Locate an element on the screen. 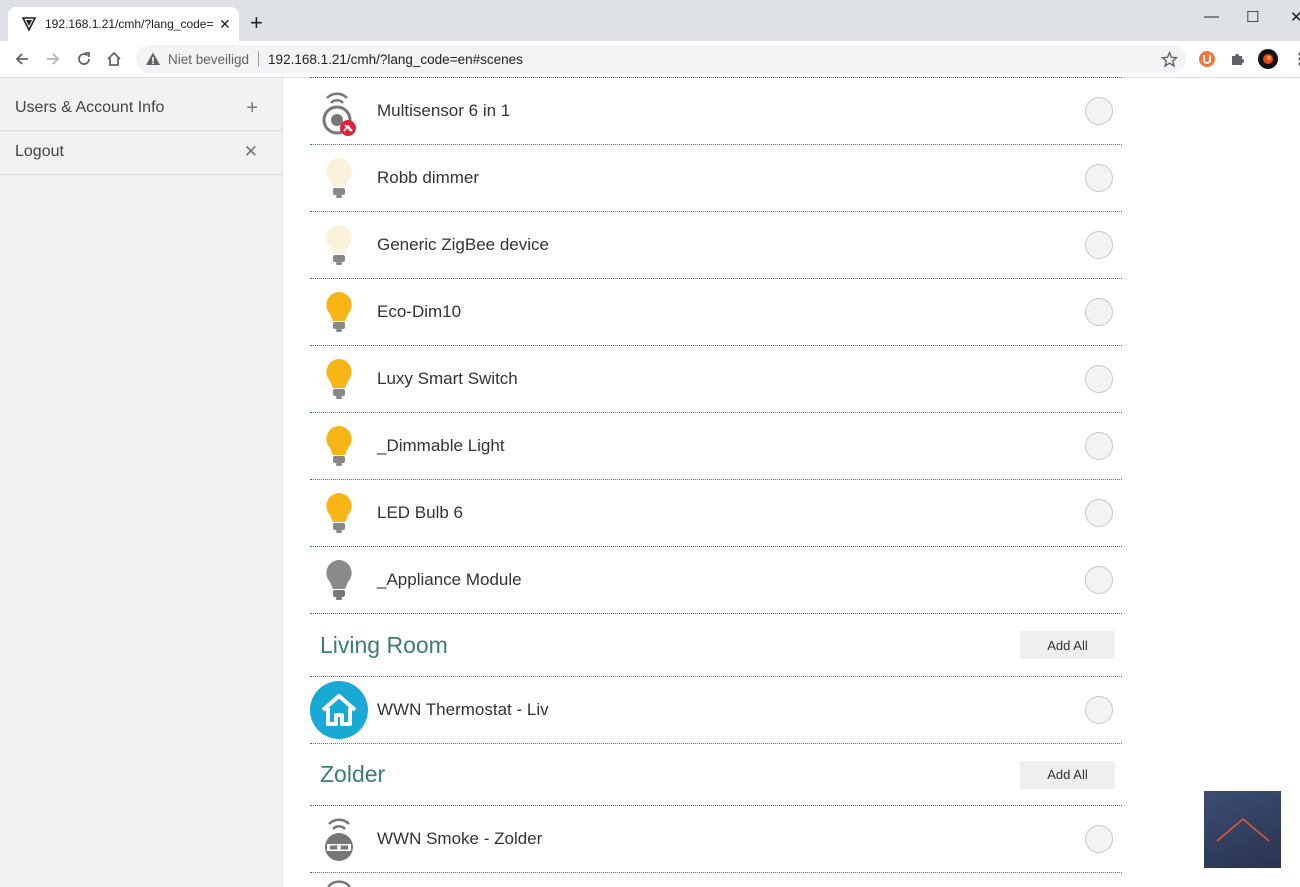 The image size is (1300, 887). extensions-puzzle-icon is located at coordinates (1237, 59).